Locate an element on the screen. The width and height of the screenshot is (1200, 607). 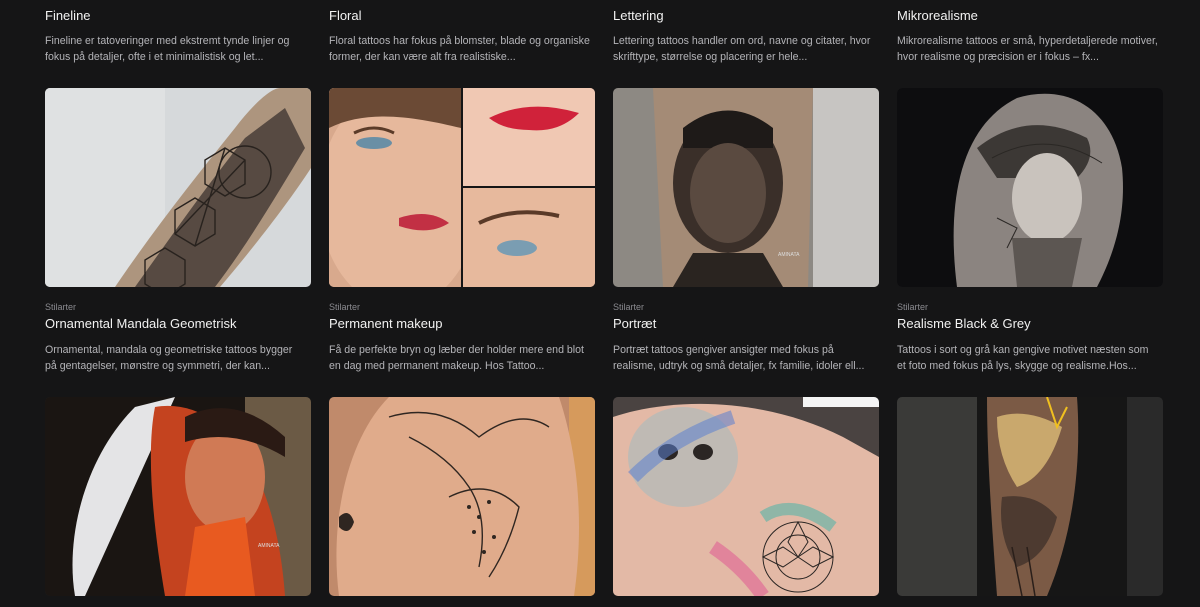
portrait-tattoo-photo-icon: AMINATA is located at coordinates (746, 187).